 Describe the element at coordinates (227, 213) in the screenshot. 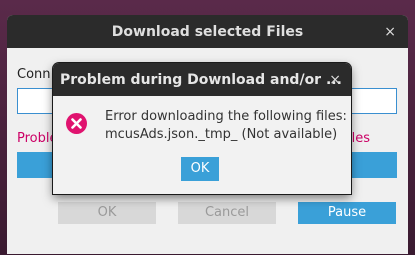

I see `cancel-button: Cancel` at that location.